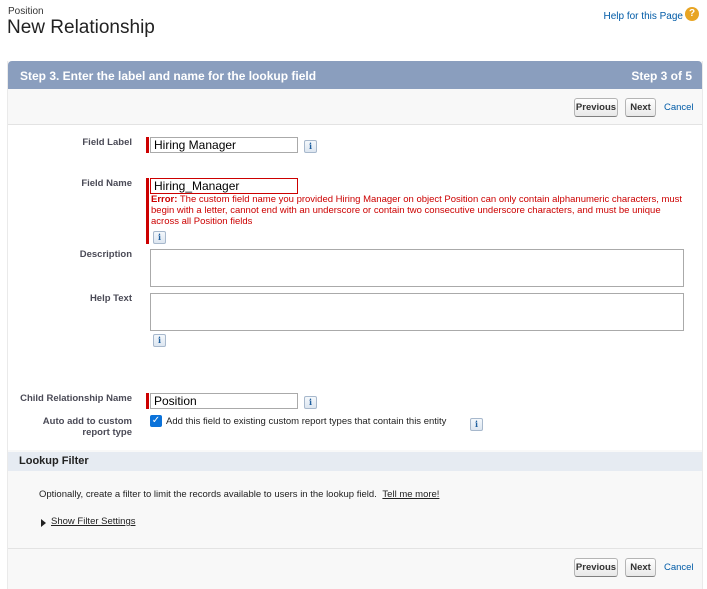  Describe the element at coordinates (107, 142) in the screenshot. I see `field-label-label: Field Label` at that location.